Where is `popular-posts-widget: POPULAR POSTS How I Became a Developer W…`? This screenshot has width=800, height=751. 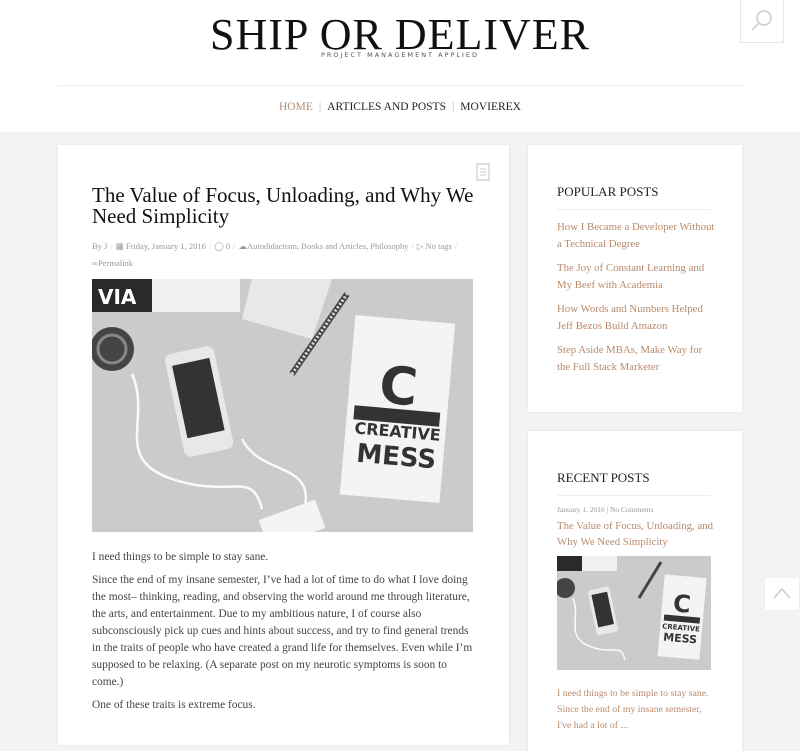 popular-posts-widget: POPULAR POSTS How I Became a Developer W… is located at coordinates (635, 278).